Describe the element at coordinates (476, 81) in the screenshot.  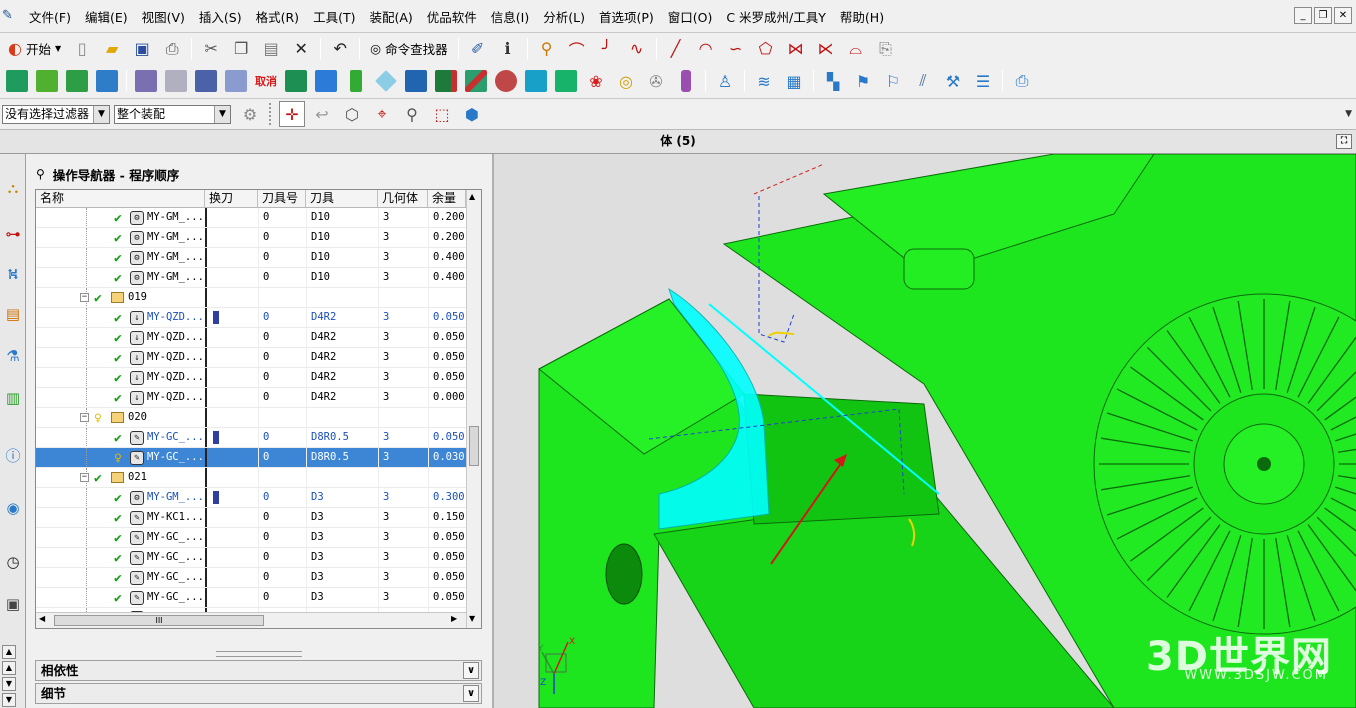
I see `stripe-icon` at that location.